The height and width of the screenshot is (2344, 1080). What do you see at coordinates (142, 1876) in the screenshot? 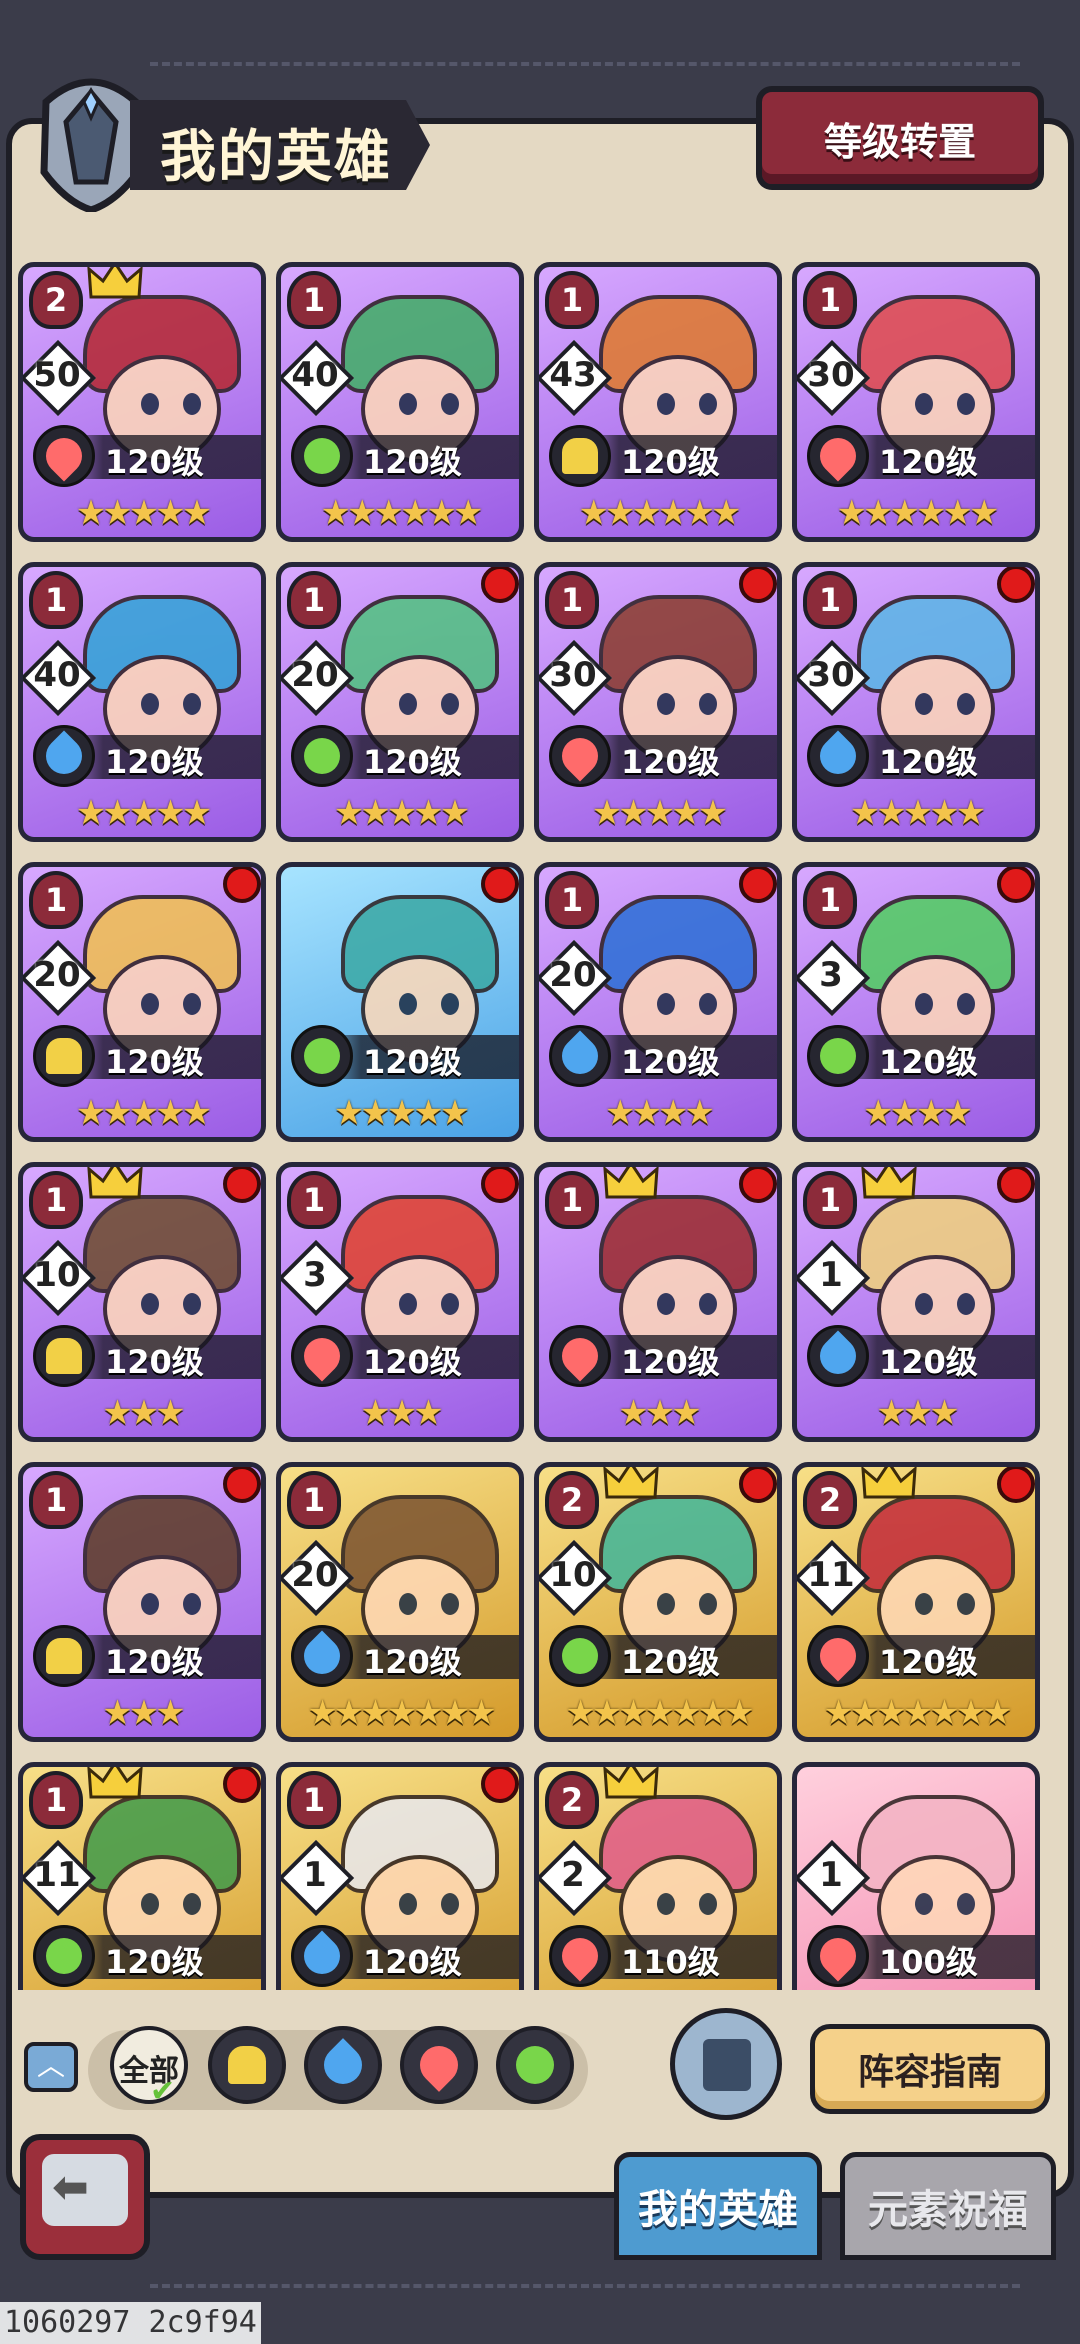
I see `hero-card: 1 11 120级` at bounding box center [142, 1876].